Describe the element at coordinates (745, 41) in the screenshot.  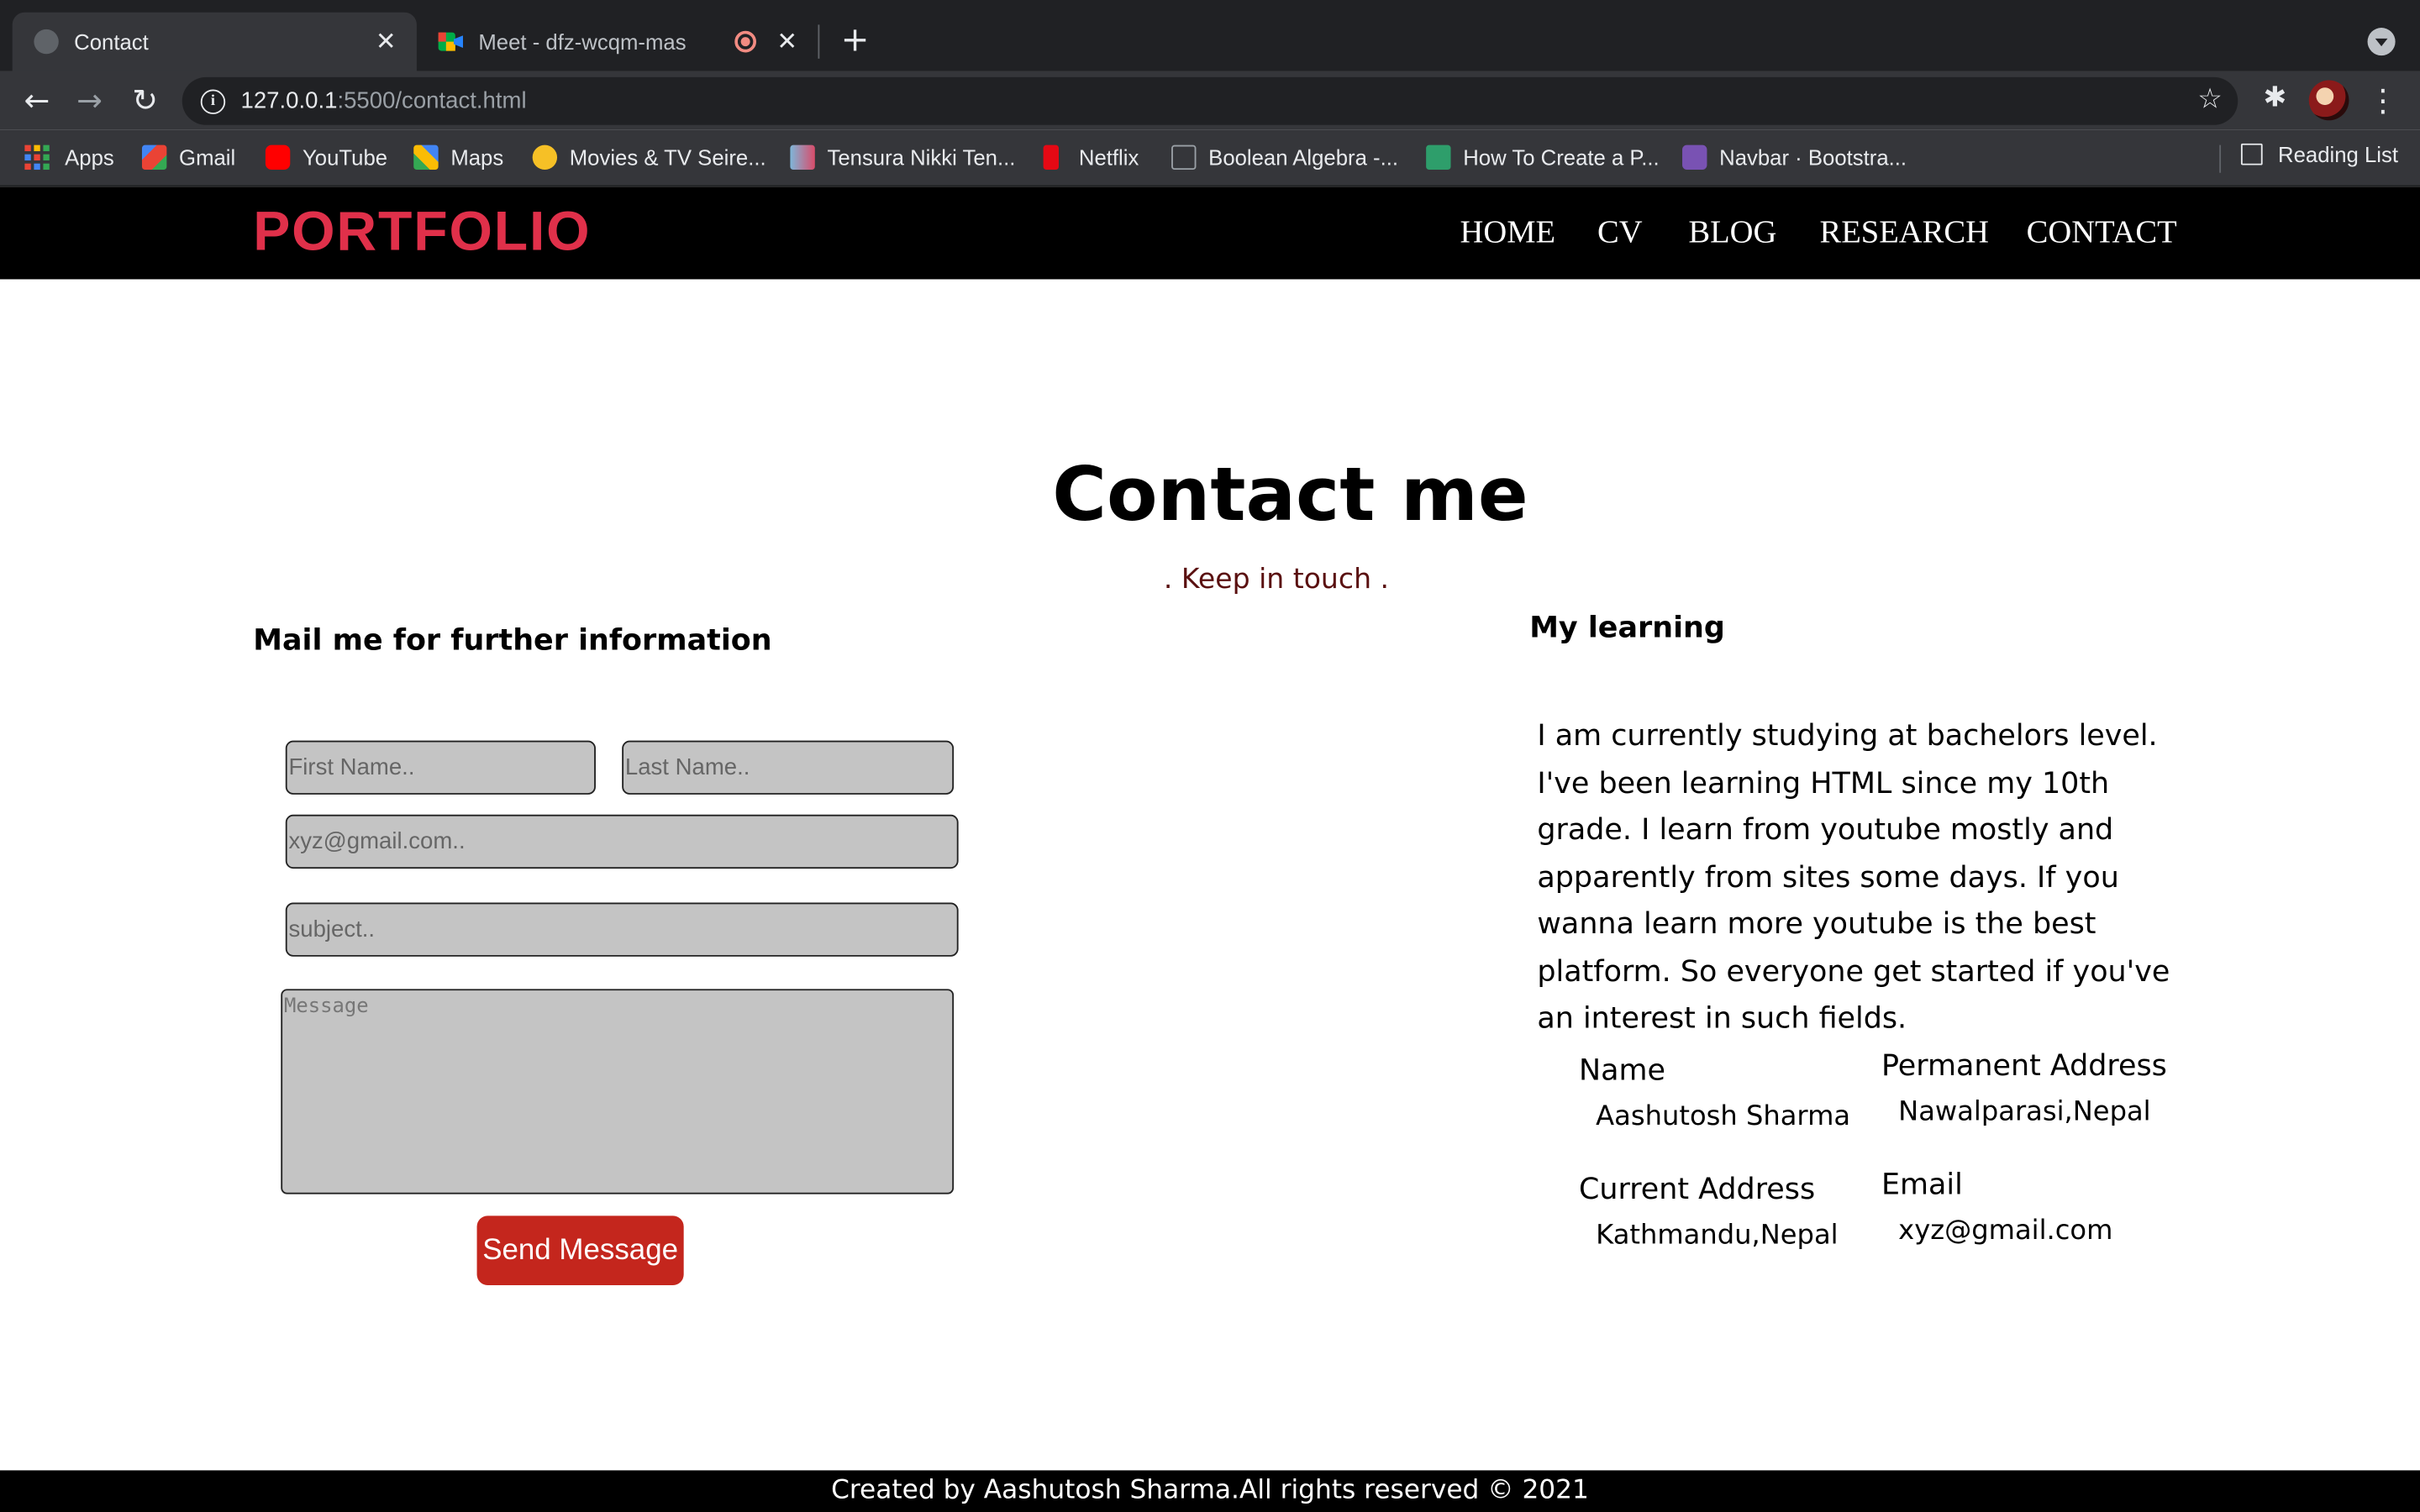
I see `recording-icon` at that location.